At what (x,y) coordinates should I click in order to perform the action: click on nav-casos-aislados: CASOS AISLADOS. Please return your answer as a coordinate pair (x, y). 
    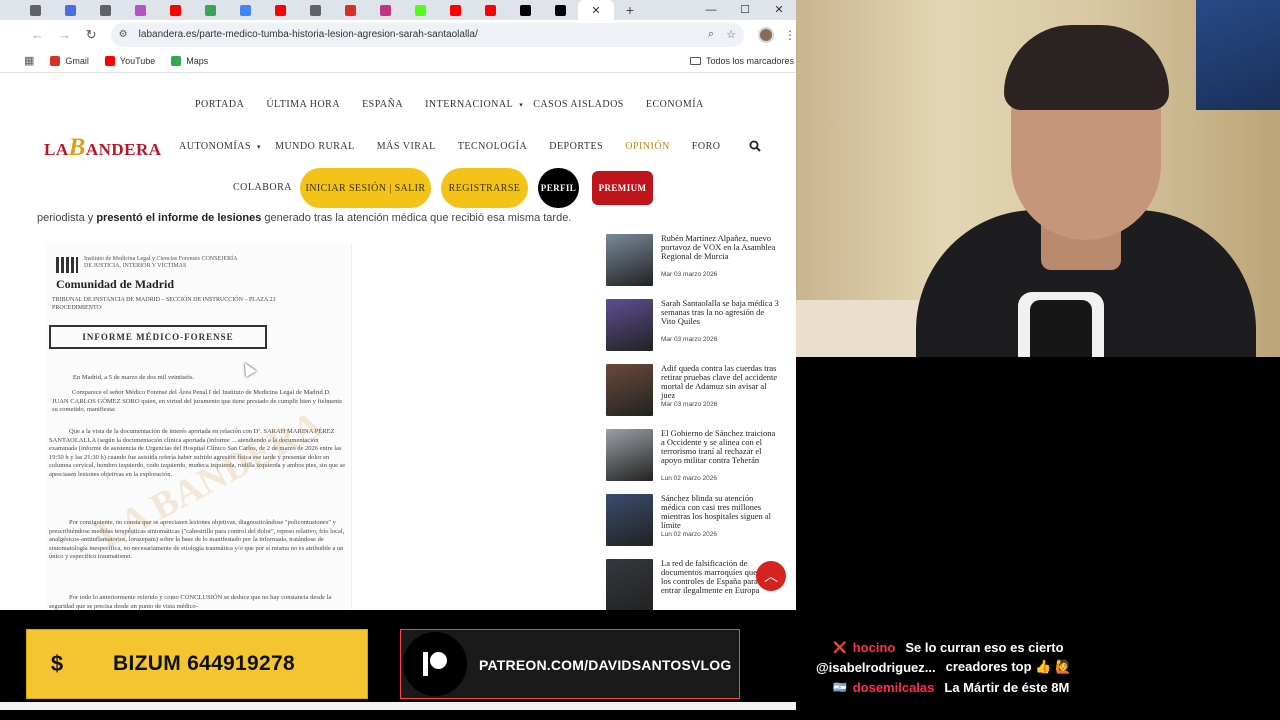
    Looking at the image, I should click on (578, 105).